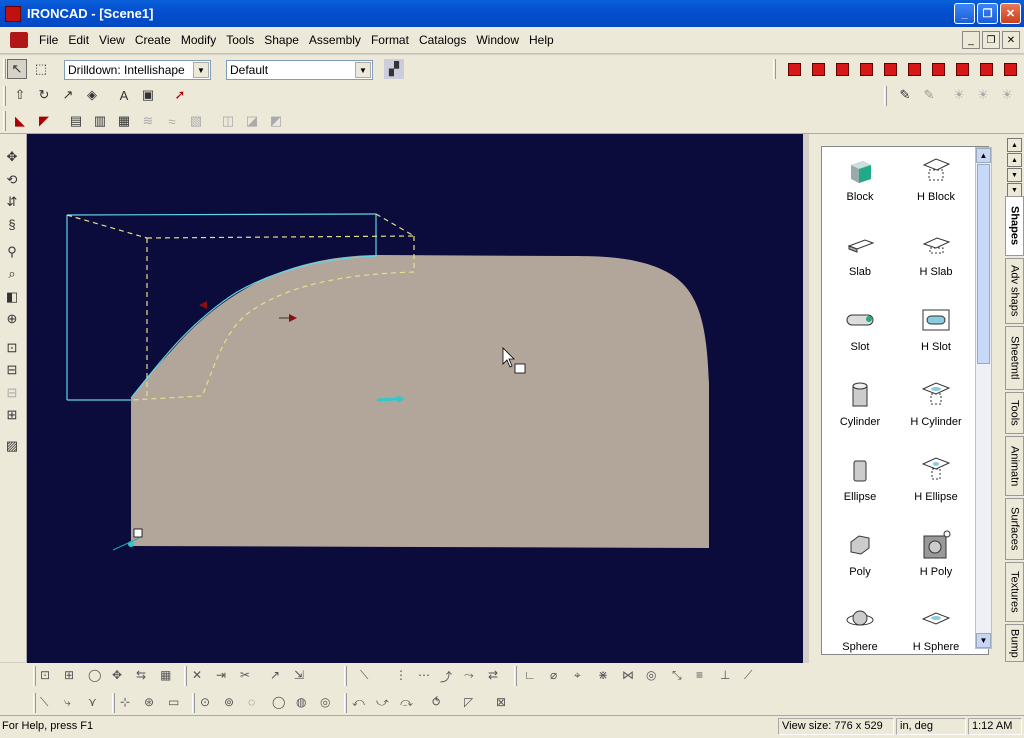  I want to click on constraint-icon: ⌀, so click(553, 675).